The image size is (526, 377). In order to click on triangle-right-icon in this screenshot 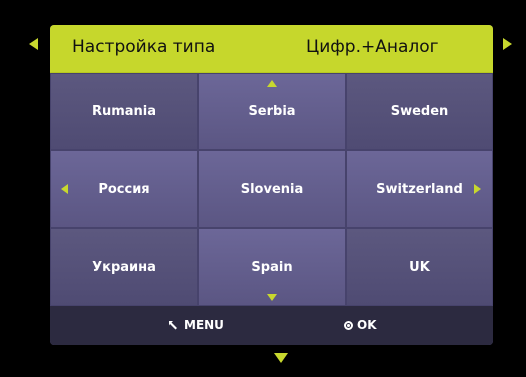, I will do `click(507, 44)`.